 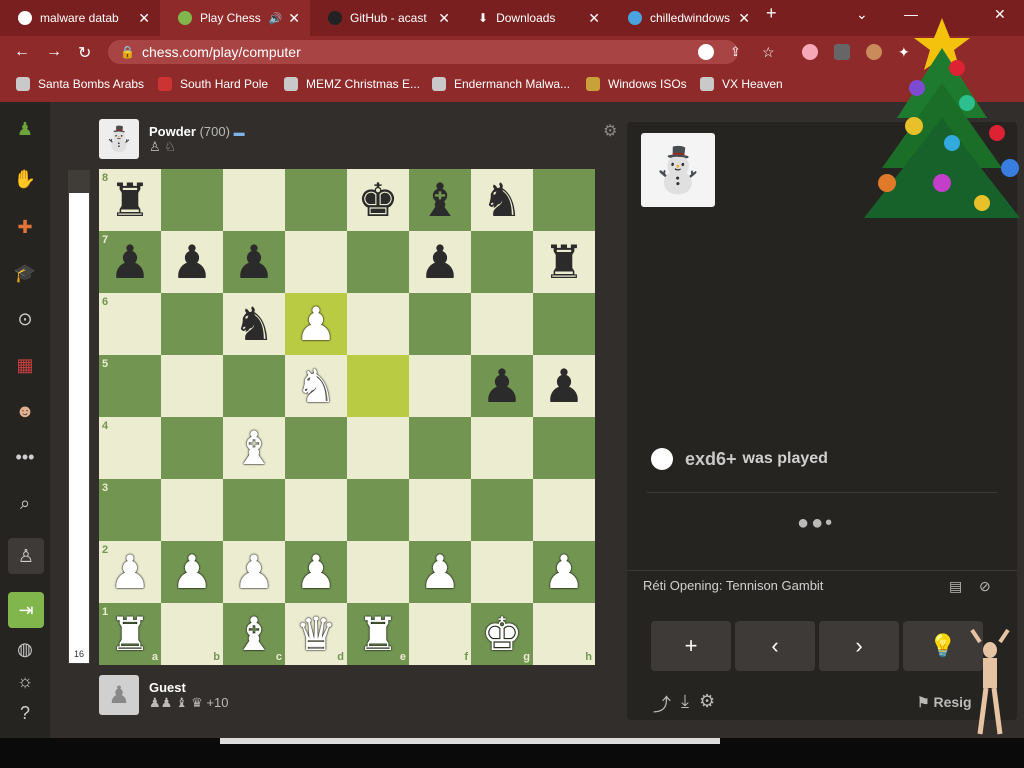 What do you see at coordinates (564, 200) in the screenshot?
I see `square-h8` at bounding box center [564, 200].